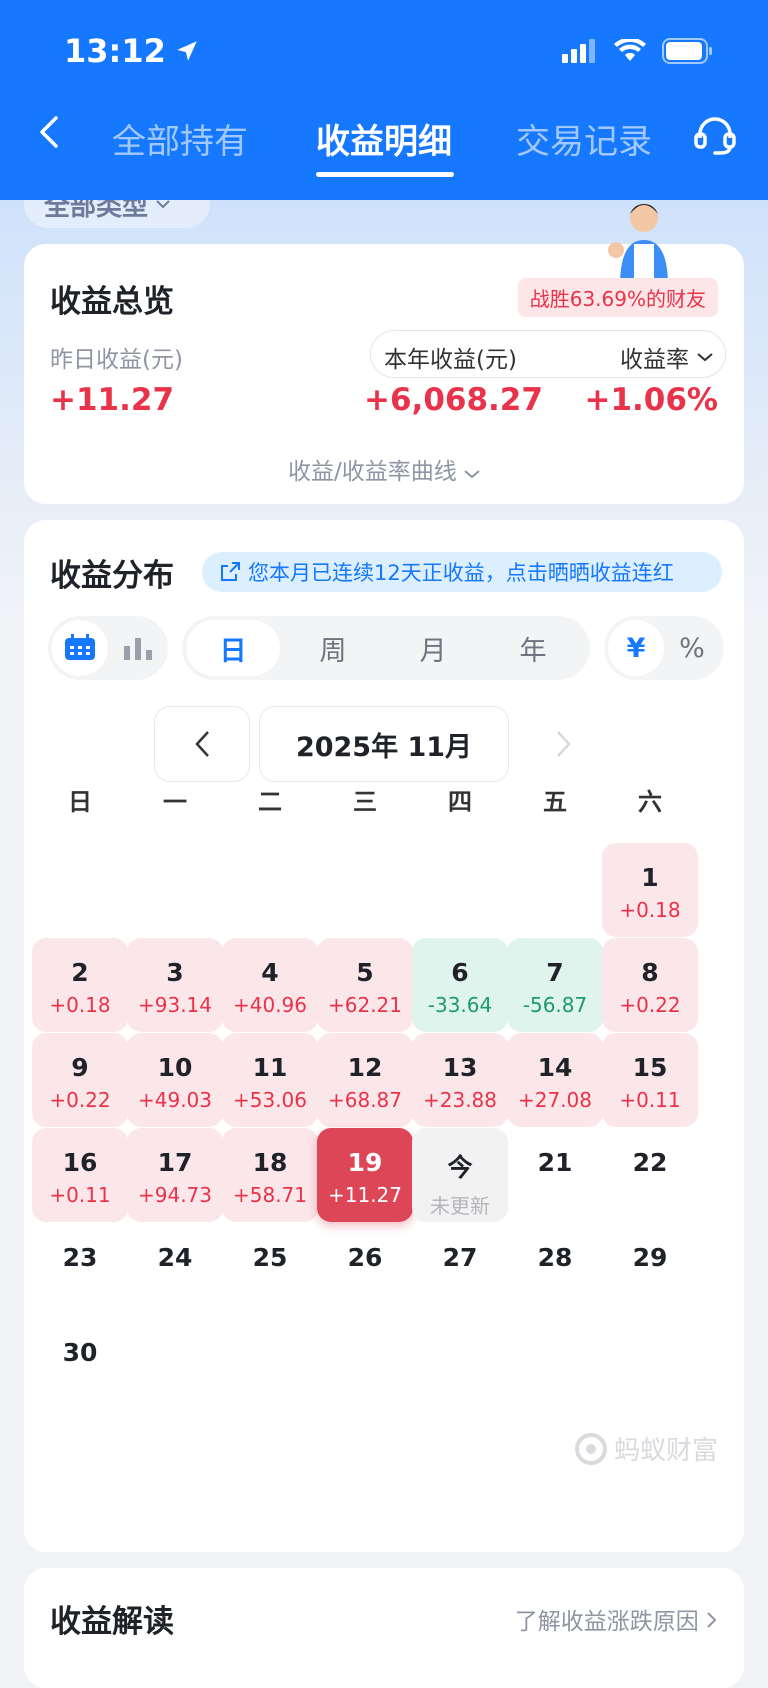 This screenshot has height=1688, width=768. I want to click on calendar-day: 1 +0.18, so click(650, 890).